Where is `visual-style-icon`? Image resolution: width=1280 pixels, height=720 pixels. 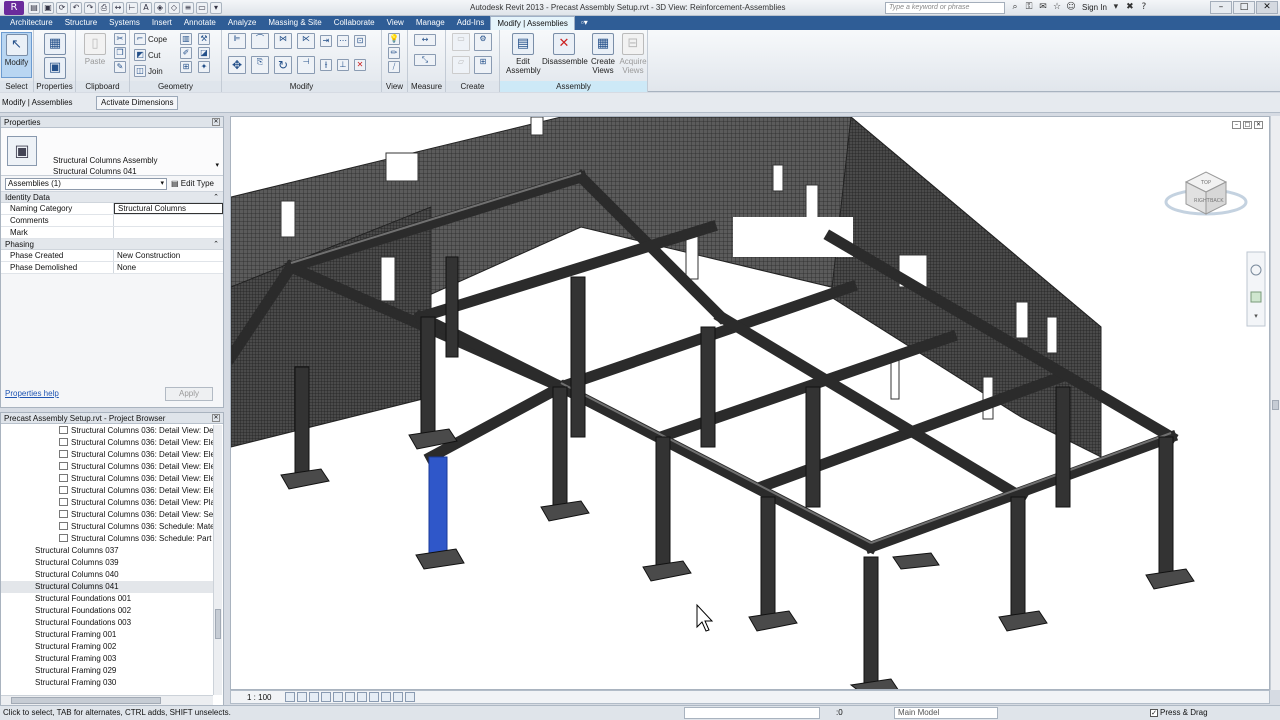
visual-style-icon is located at coordinates (302, 697).